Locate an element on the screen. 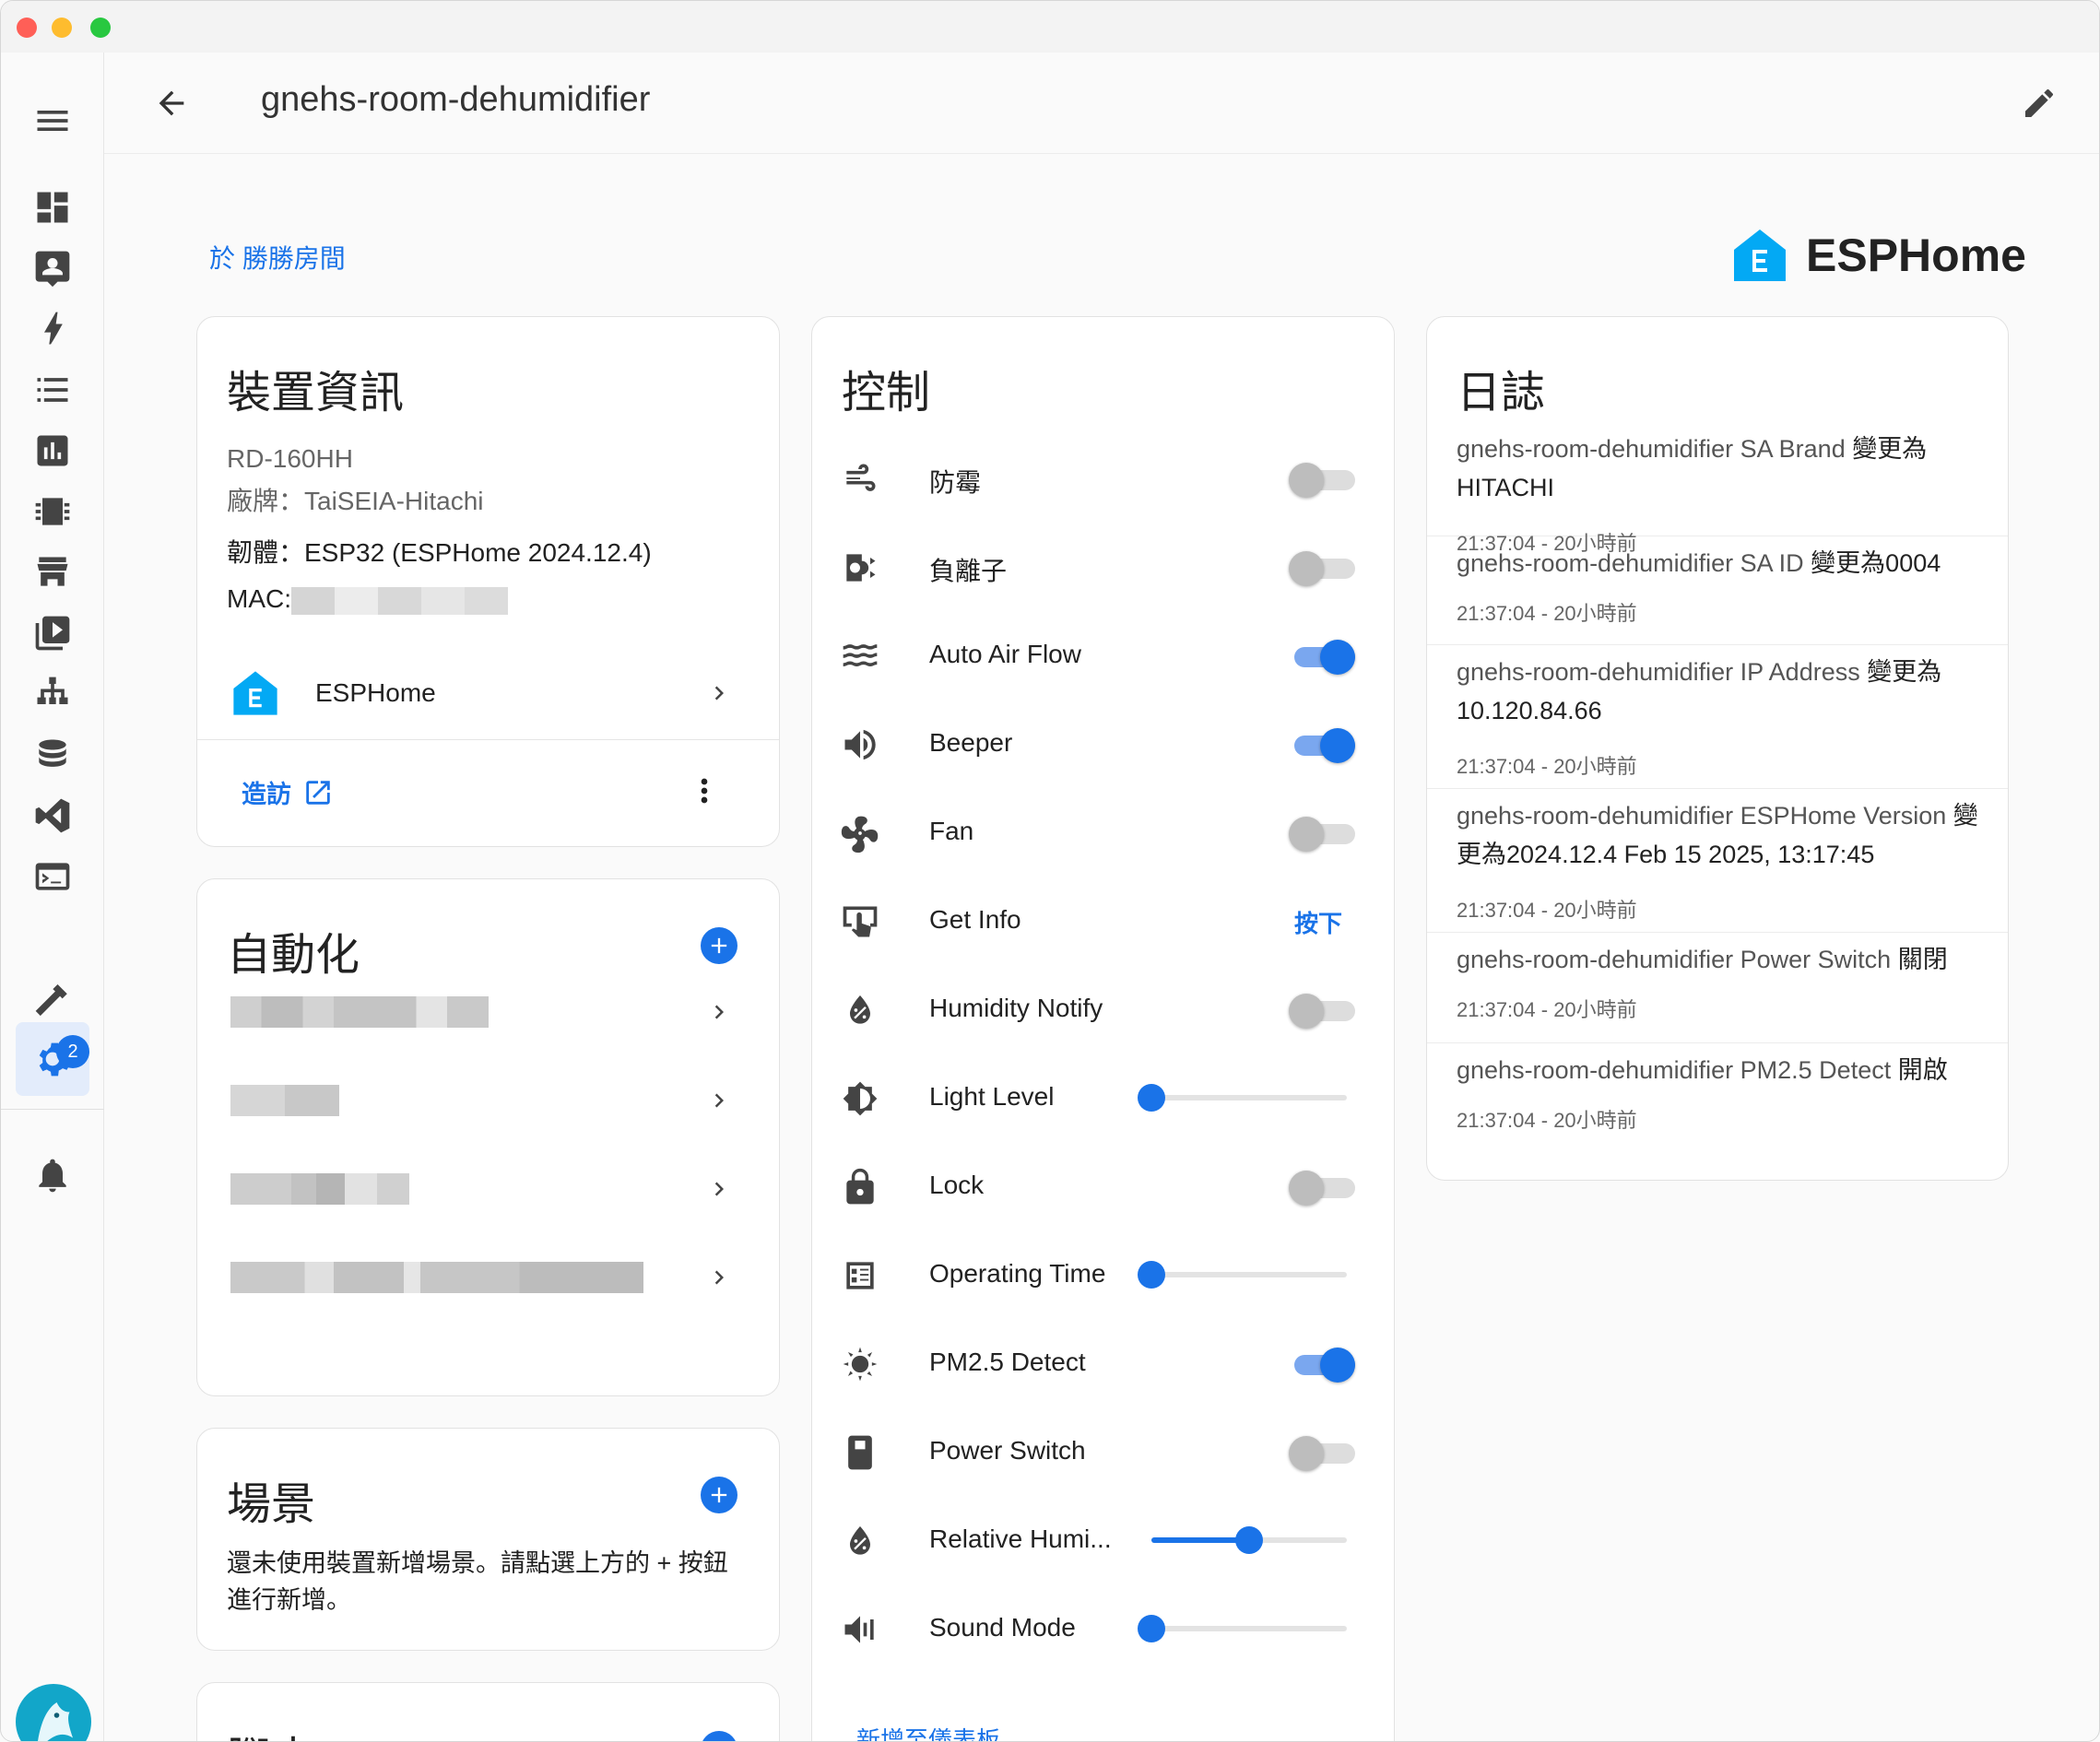 This screenshot has width=2100, height=1742. control-row: Power Switch is located at coordinates (1103, 1452).